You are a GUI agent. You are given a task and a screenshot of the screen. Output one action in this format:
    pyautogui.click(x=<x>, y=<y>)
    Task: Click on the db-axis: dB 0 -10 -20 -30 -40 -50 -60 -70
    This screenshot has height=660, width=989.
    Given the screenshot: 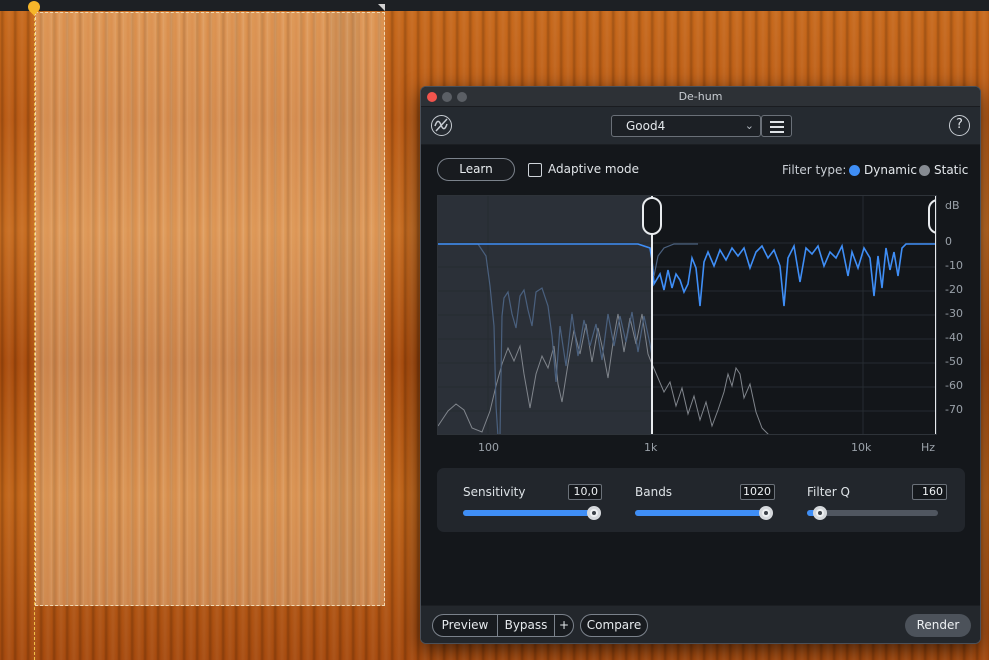 What is the action you would take?
    pyautogui.click(x=957, y=315)
    